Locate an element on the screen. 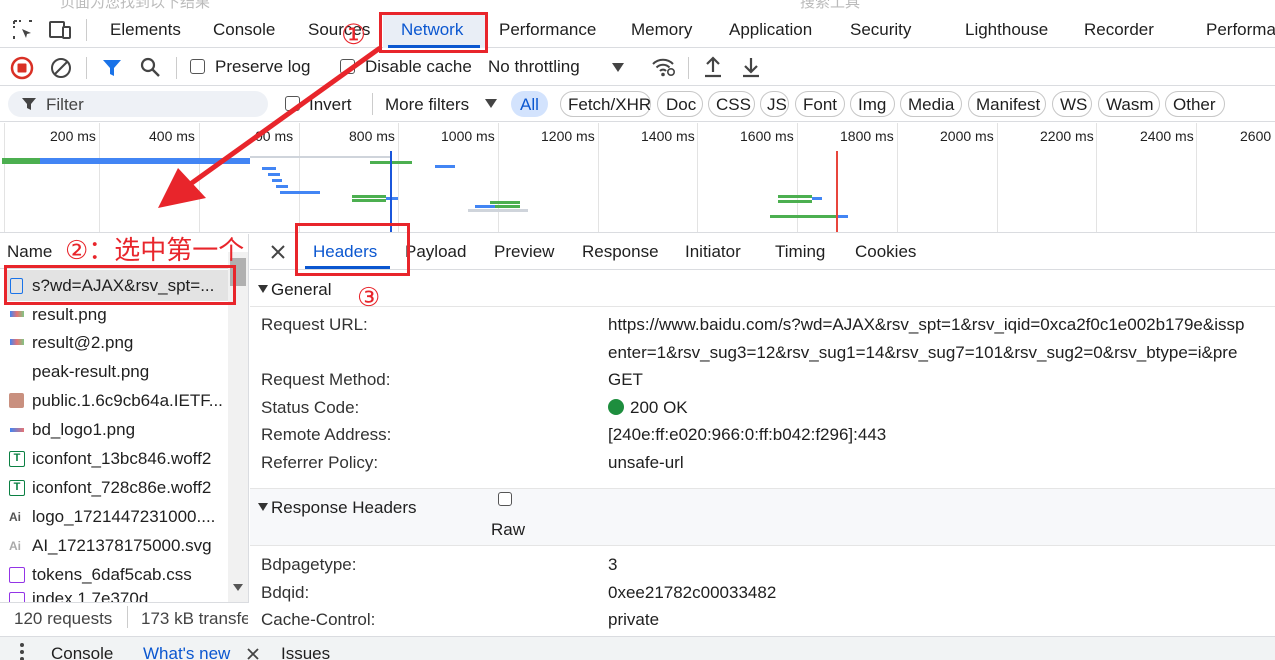 The image size is (1275, 660). type-chip-wasm: Wasm is located at coordinates (1130, 105).